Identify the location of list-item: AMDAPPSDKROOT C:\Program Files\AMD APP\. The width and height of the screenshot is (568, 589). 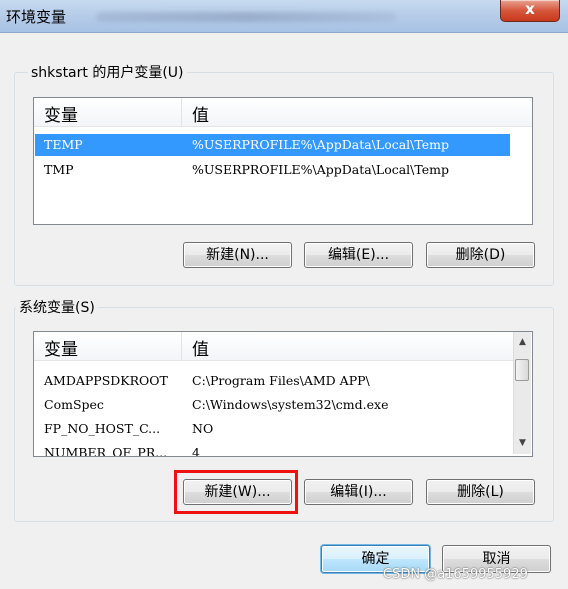
(272, 381).